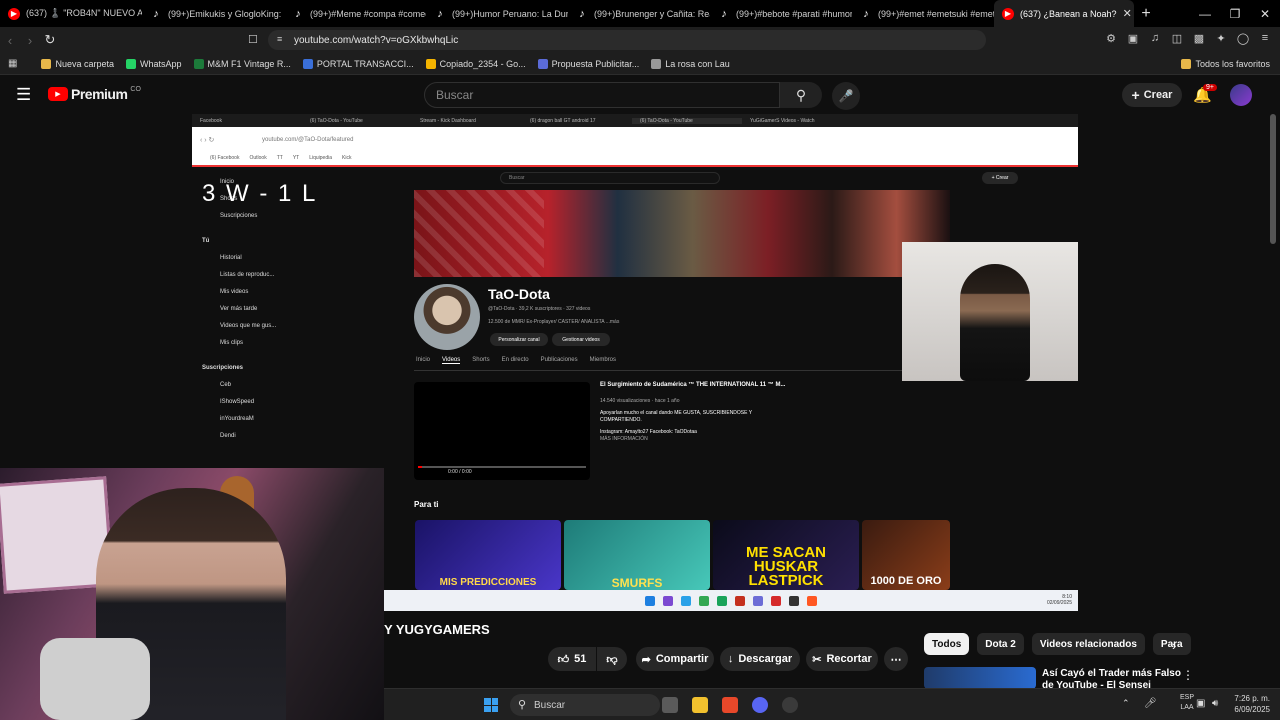 The width and height of the screenshot is (1280, 720). What do you see at coordinates (10, 40) in the screenshot?
I see `back-icon: ‹` at bounding box center [10, 40].